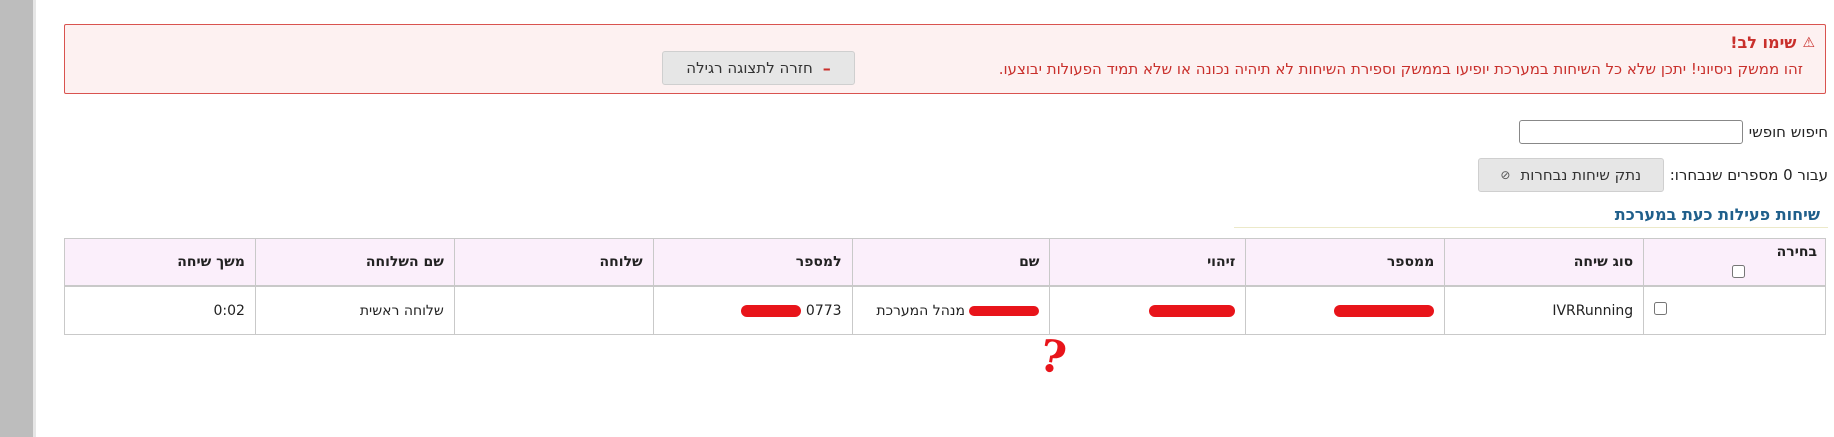 Image resolution: width=1834 pixels, height=437 pixels. Describe the element at coordinates (34, 218) in the screenshot. I see `left-gutter-edge` at that location.